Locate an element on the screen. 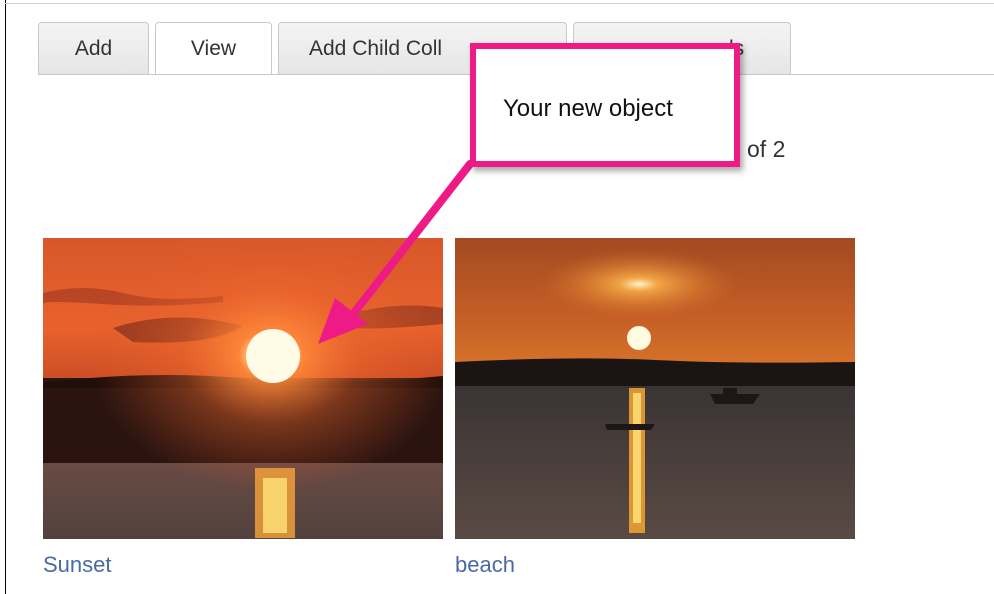 Image resolution: width=994 pixels, height=594 pixels. sunset-caption-link: Sunset is located at coordinates (77, 565).